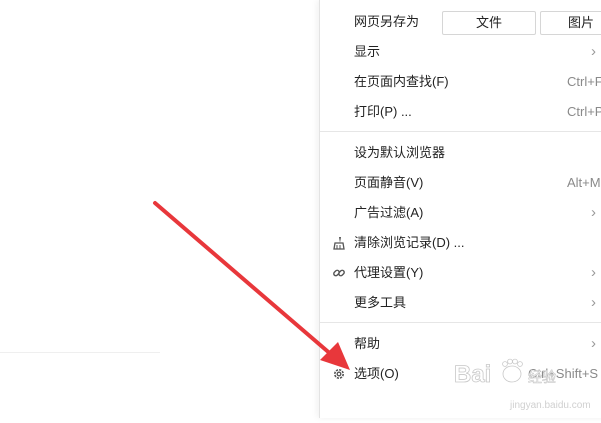 This screenshot has width=601, height=423. Describe the element at coordinates (339, 243) in the screenshot. I see `broom-icon` at that location.